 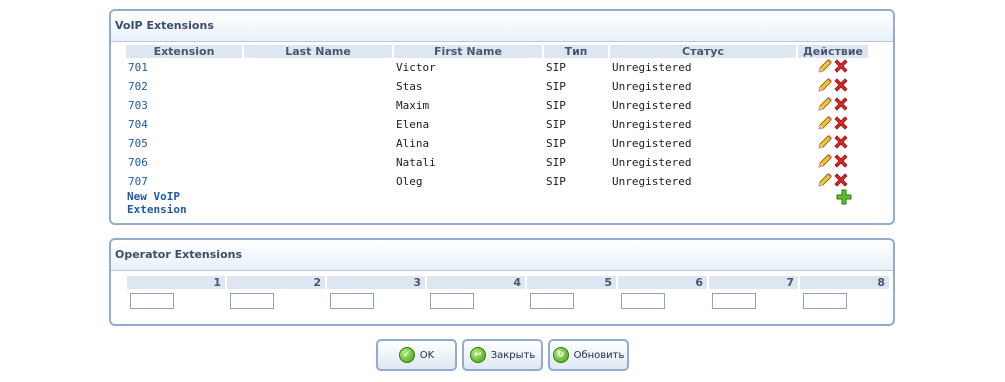 I want to click on table-row: 705 Alina SIP Unregistered, so click(x=497, y=143).